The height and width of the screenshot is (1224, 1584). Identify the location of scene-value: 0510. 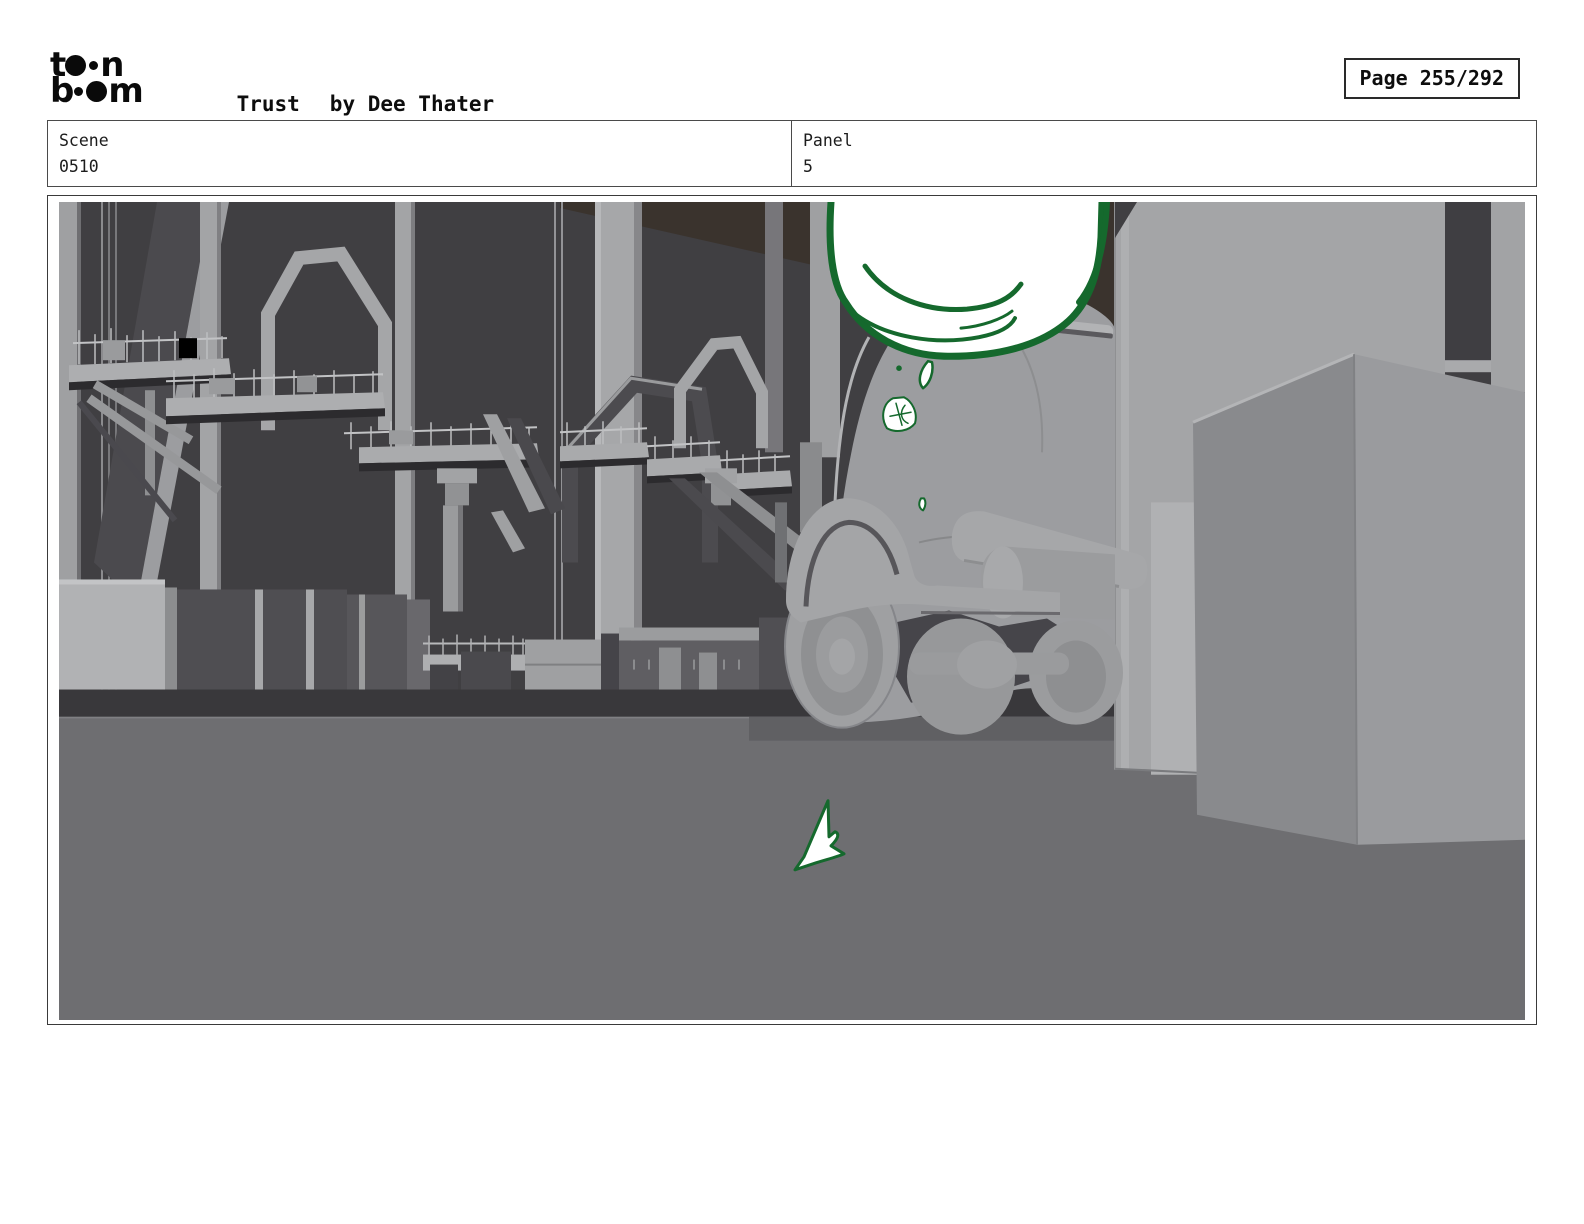
(79, 166).